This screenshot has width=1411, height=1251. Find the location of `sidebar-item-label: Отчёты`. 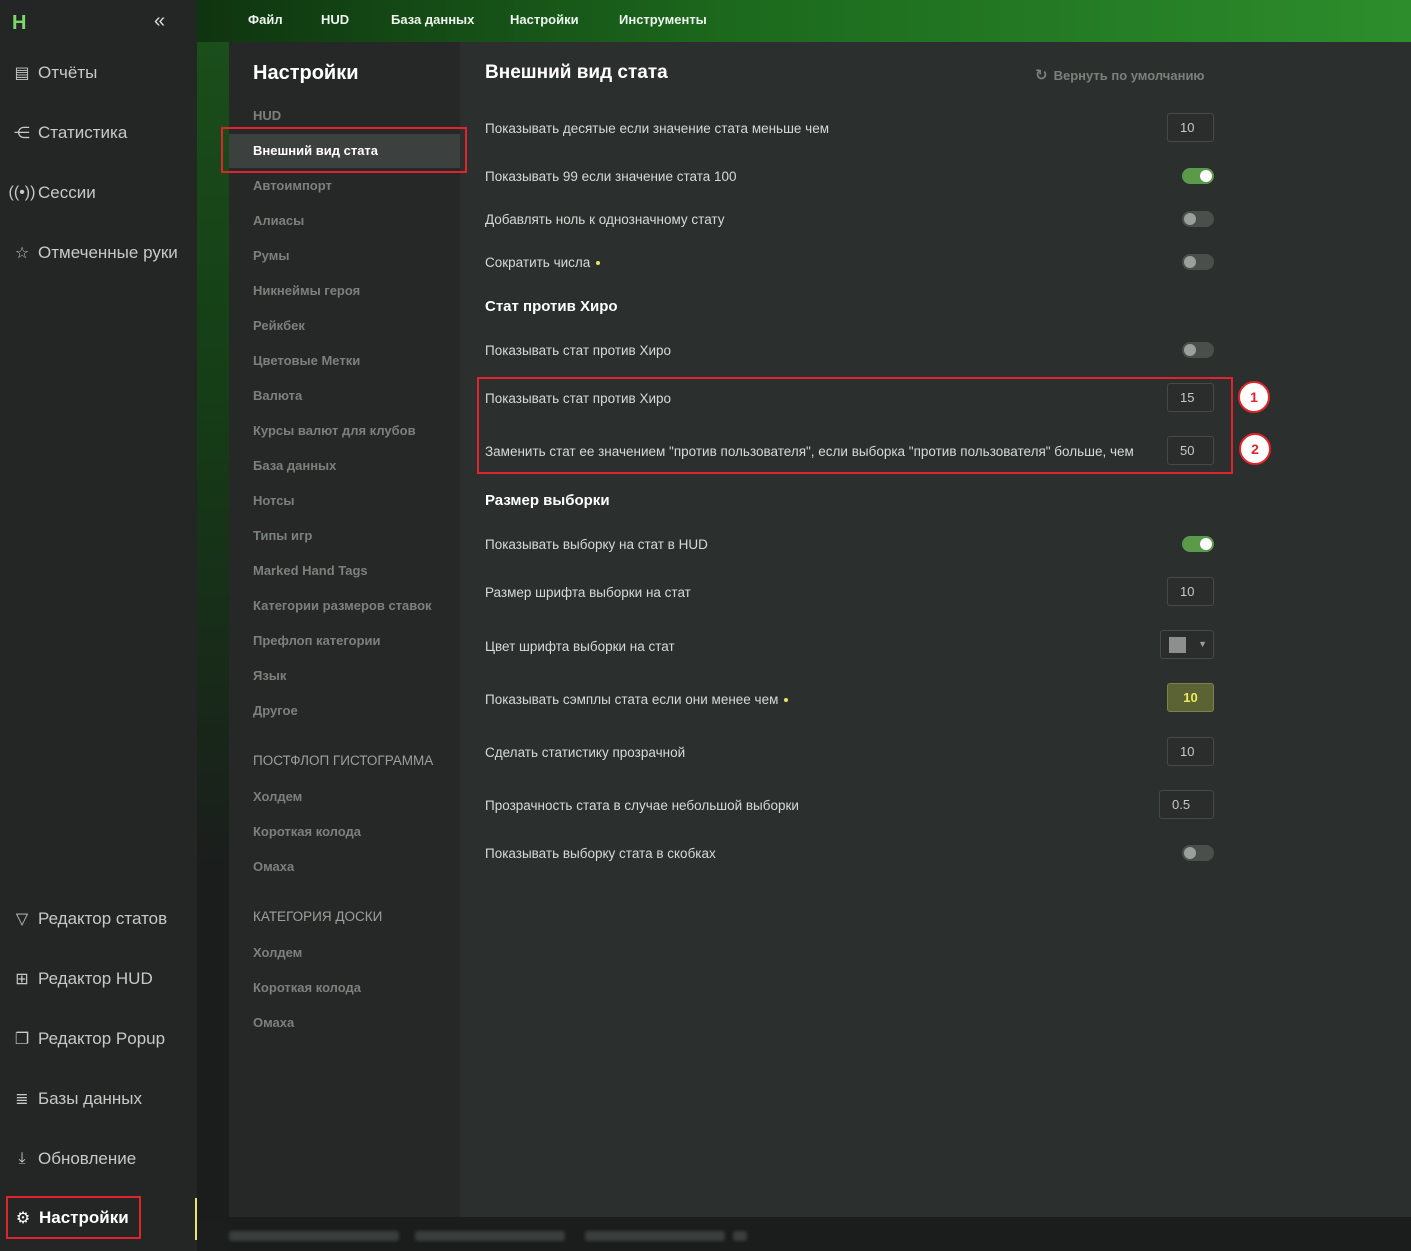

sidebar-item-label: Отчёты is located at coordinates (68, 72).